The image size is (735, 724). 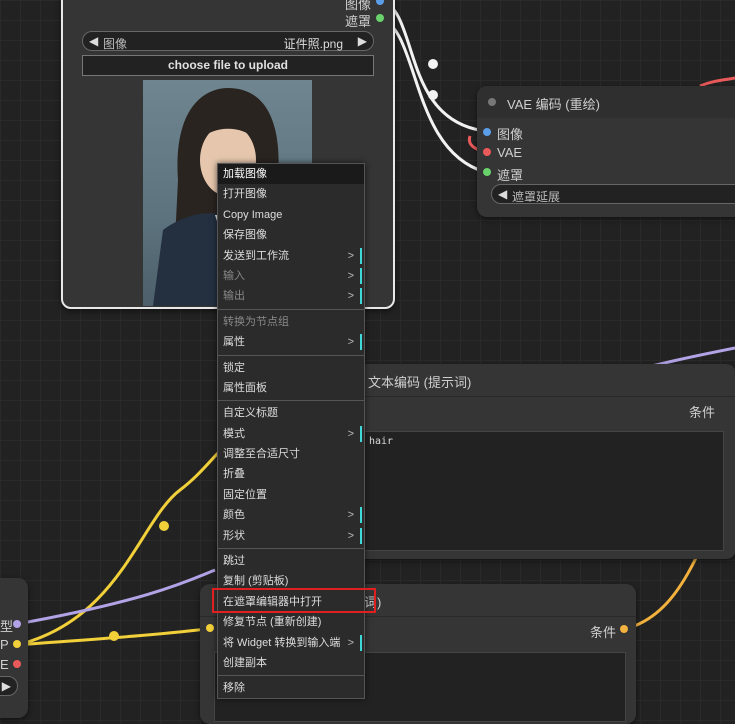 I want to click on menu-item-label: 输出, so click(x=234, y=296).